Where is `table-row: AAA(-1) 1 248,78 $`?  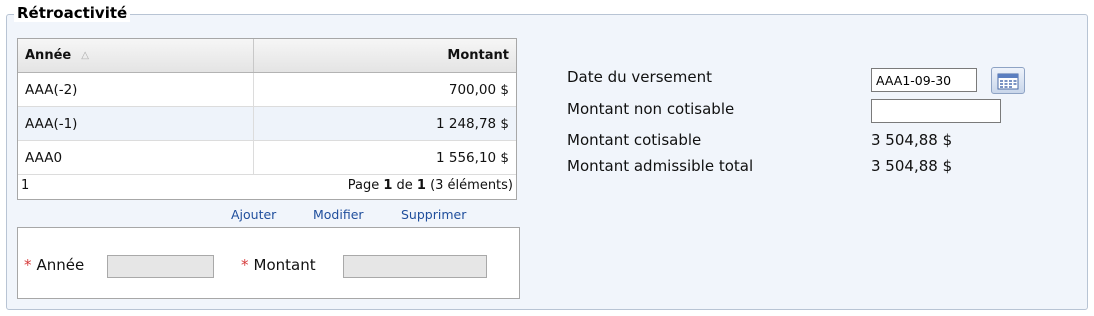 table-row: AAA(-1) 1 248,78 $ is located at coordinates (267, 124).